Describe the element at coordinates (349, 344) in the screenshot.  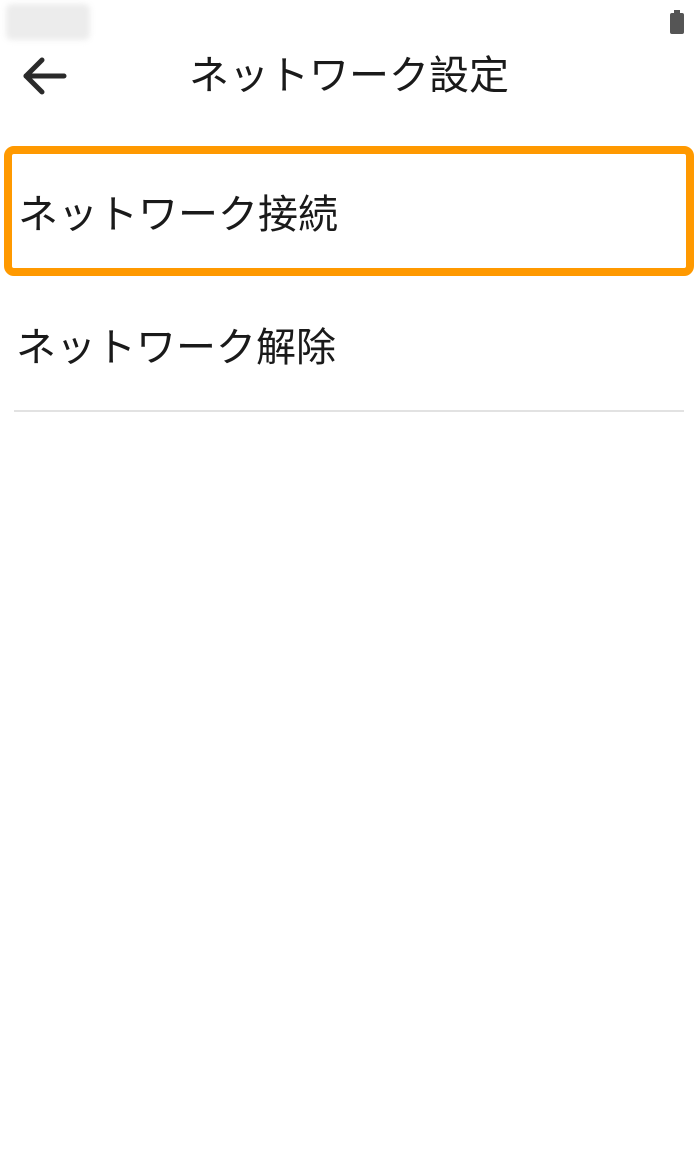
I see `menu-item-network-disconnect: ネットワーク解除` at that location.